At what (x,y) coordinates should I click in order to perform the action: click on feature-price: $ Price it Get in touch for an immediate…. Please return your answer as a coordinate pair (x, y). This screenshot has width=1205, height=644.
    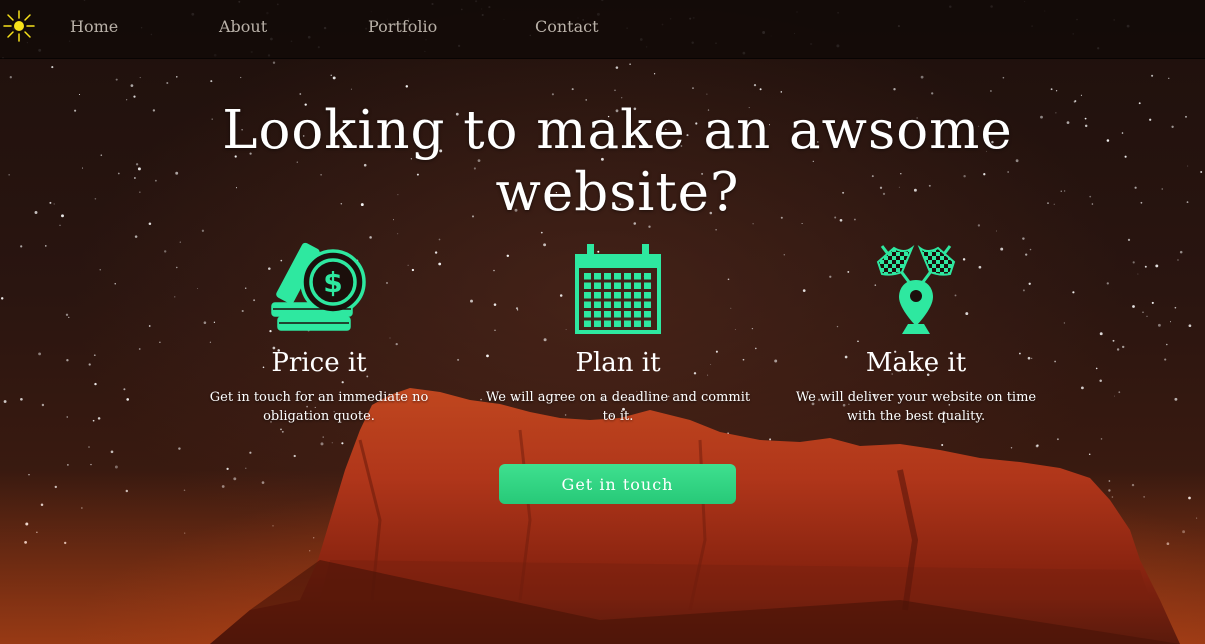
    Looking at the image, I should click on (319, 333).